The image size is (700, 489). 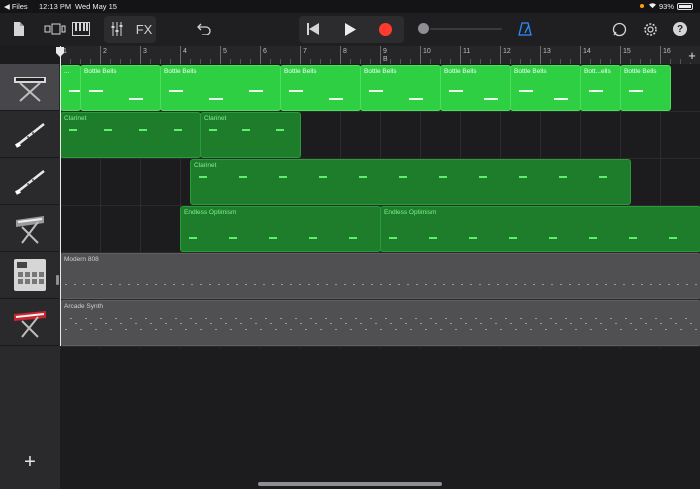 I want to click on master-volume-knob, so click(x=423, y=28).